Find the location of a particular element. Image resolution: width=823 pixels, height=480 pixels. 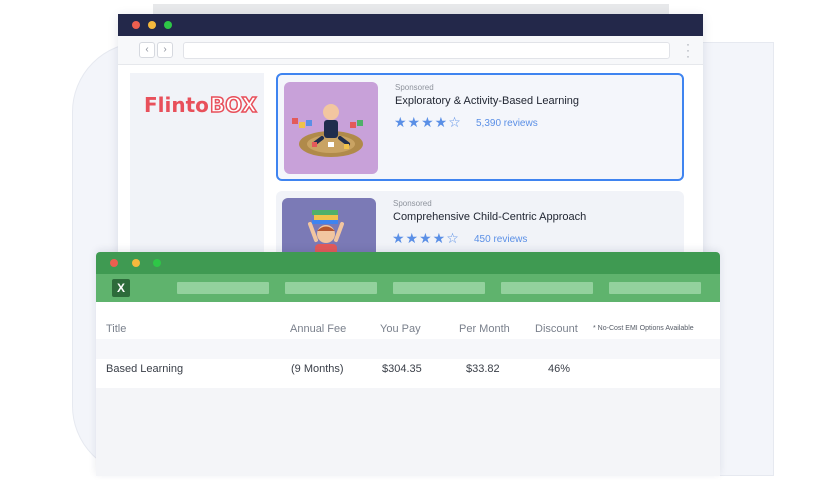

brand-sidebar: FlintoBOX is located at coordinates (197, 173).